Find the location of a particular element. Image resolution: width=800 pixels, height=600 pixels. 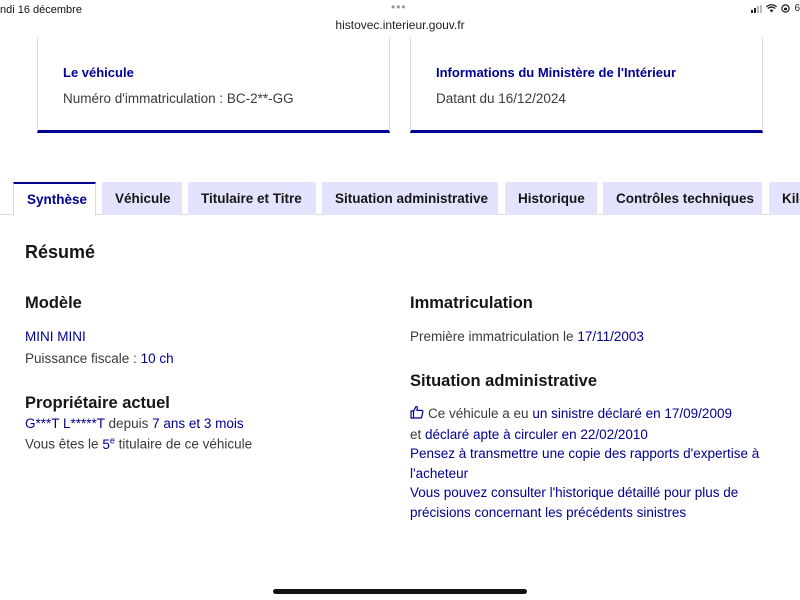

address-bar-url: histovec.interieur.gouv.fr is located at coordinates (400, 25).